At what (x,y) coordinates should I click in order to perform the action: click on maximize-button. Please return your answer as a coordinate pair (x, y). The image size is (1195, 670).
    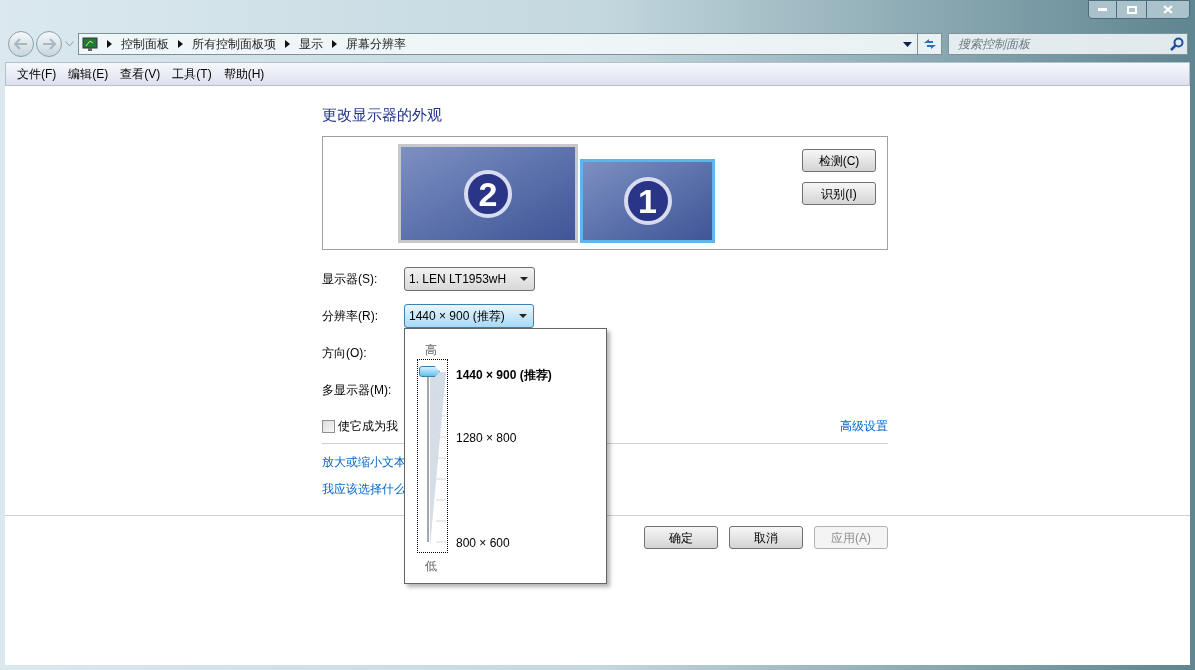
    Looking at the image, I should click on (1131, 9).